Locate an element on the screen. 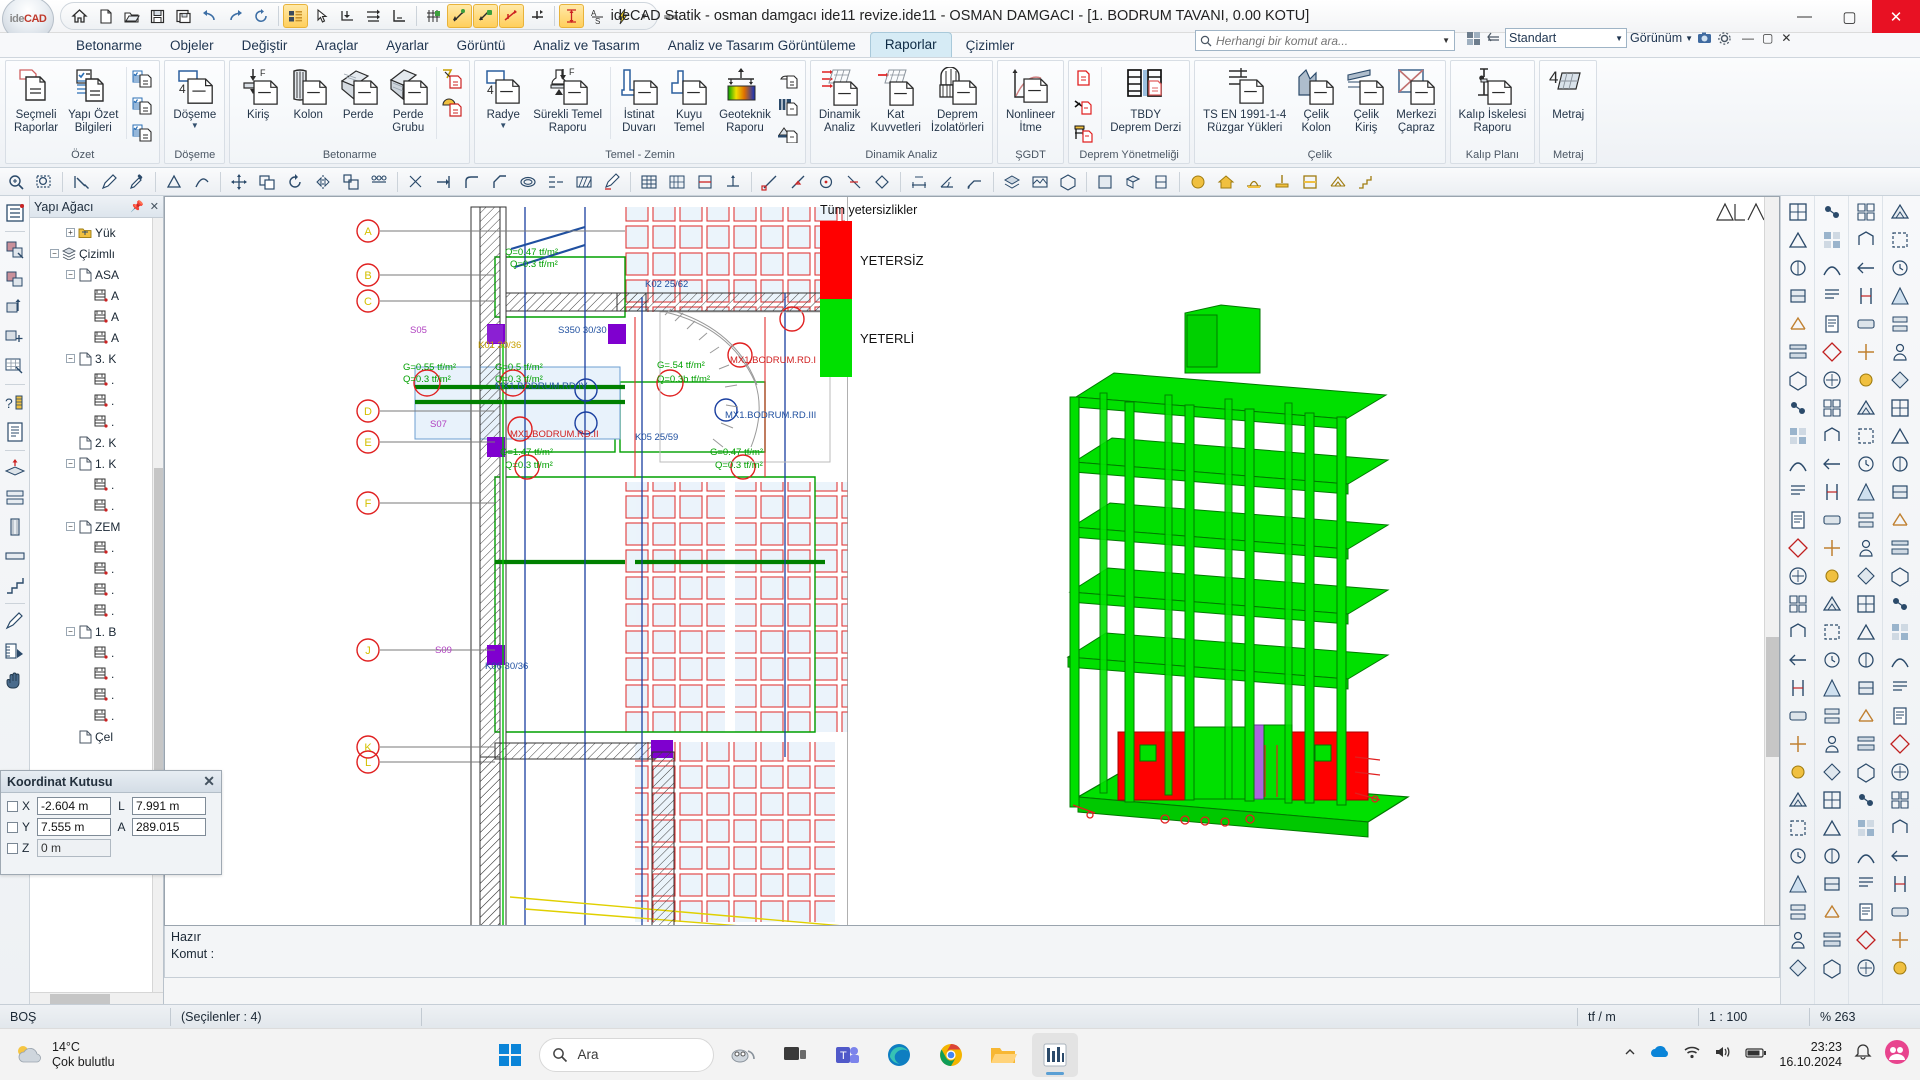  close-icon: ✕ is located at coordinates (154, 206).